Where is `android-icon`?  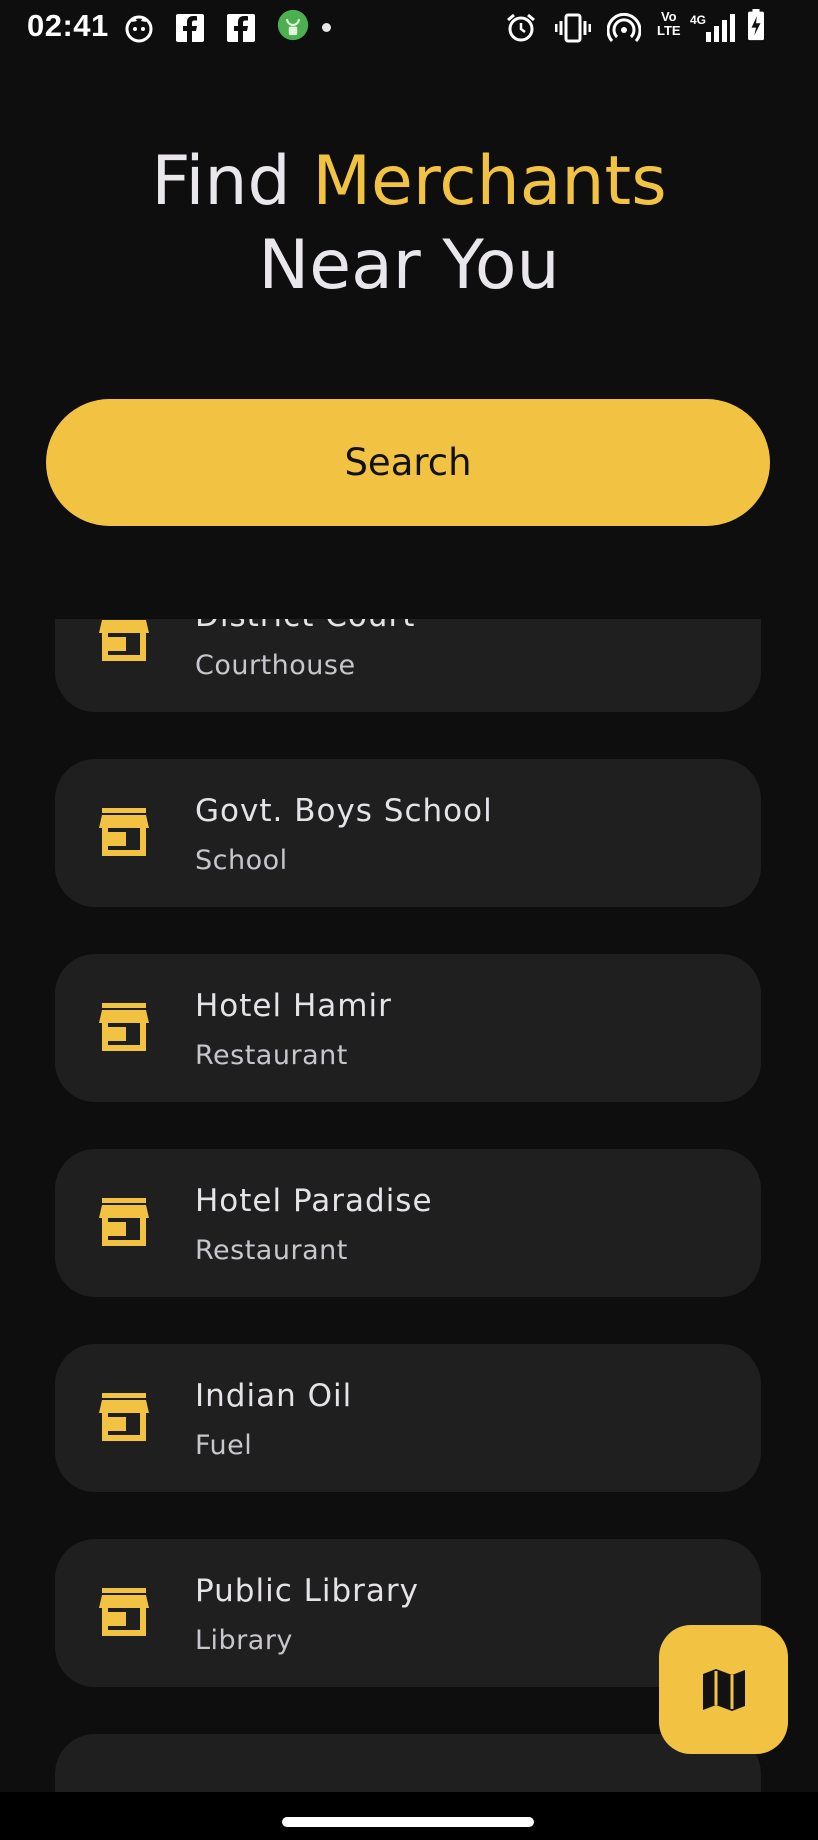
android-icon is located at coordinates (293, 25).